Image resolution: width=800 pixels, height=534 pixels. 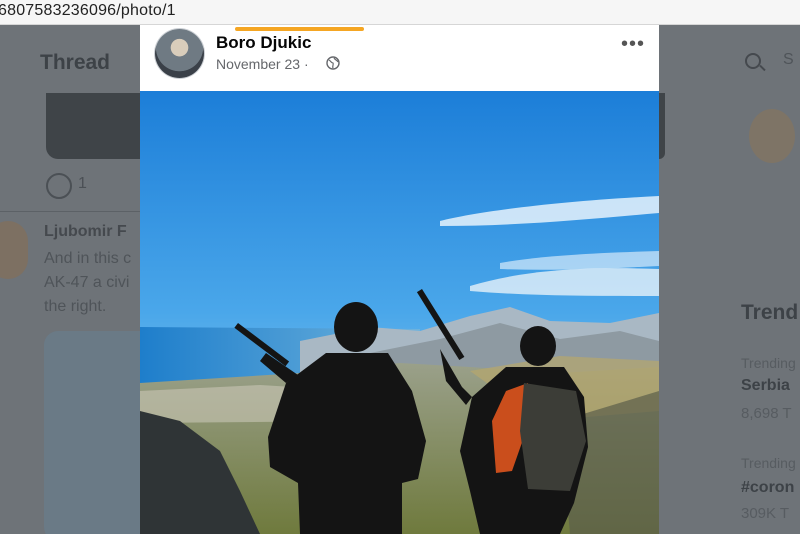 What do you see at coordinates (768, 487) in the screenshot?
I see `trend-name: #coron` at bounding box center [768, 487].